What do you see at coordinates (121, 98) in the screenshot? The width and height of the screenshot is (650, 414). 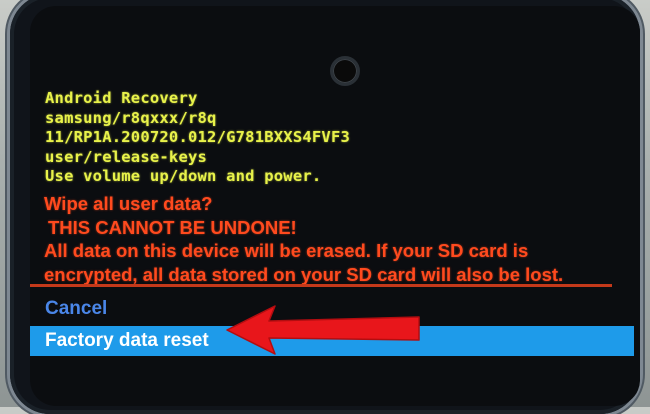 I see `recovery-title: Android Recovery` at bounding box center [121, 98].